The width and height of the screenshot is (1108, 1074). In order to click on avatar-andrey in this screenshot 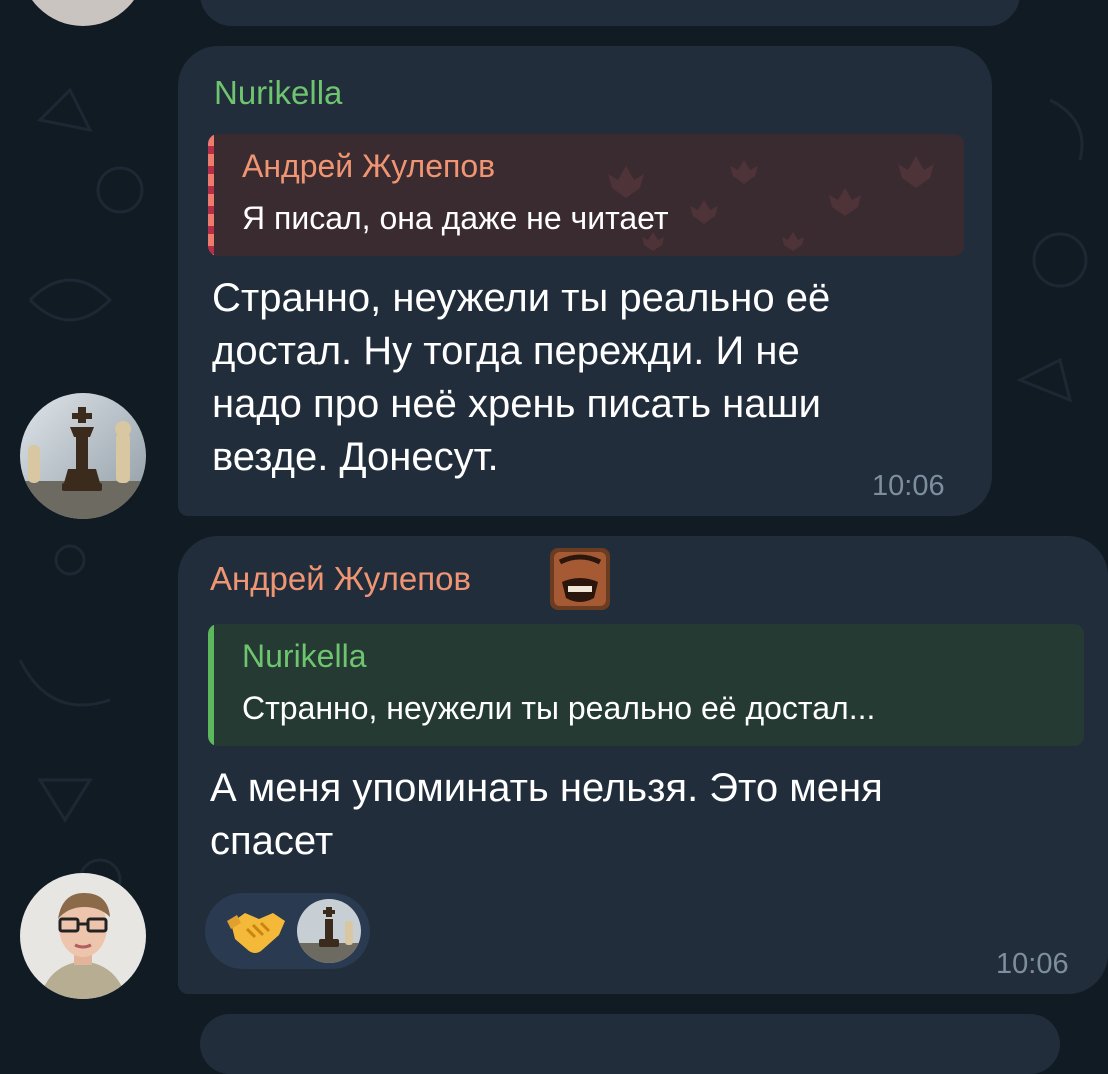, I will do `click(83, 936)`.